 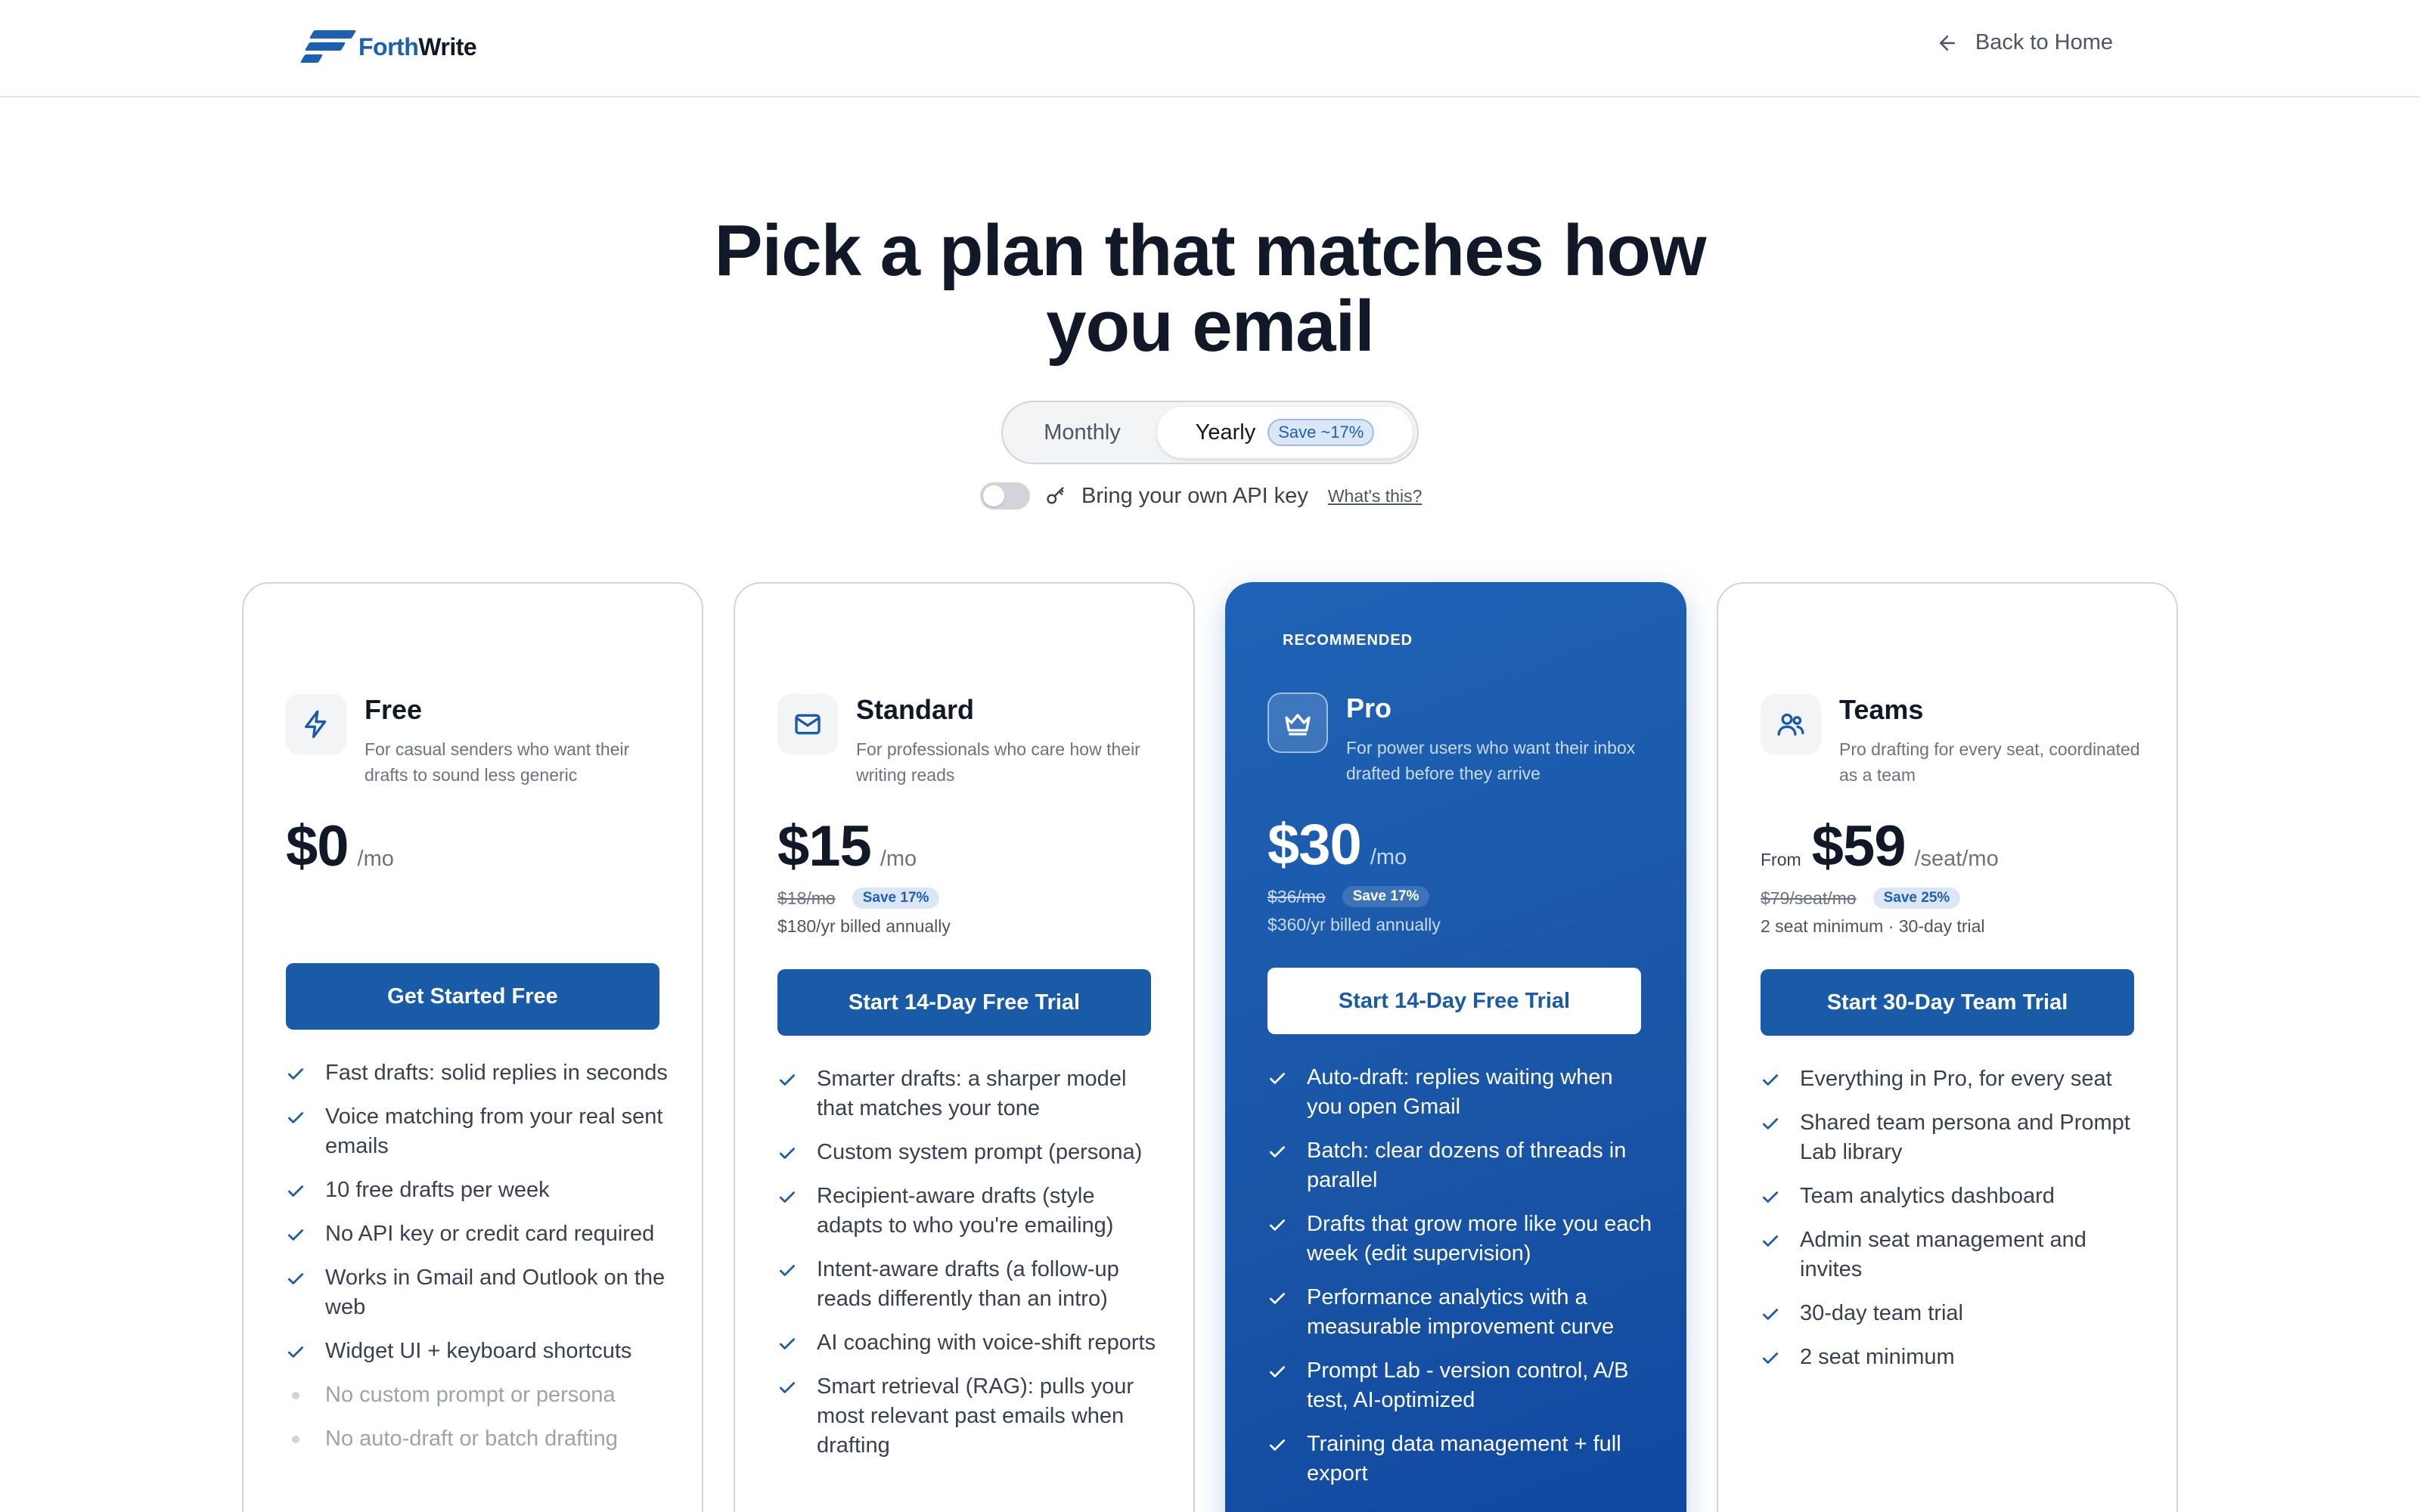 What do you see at coordinates (1791, 724) in the screenshot?
I see `users-icon` at bounding box center [1791, 724].